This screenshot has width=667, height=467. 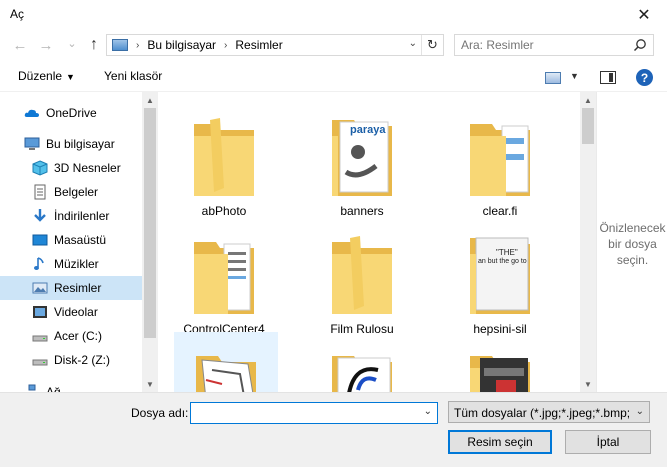 What do you see at coordinates (87, 168) in the screenshot?
I see `nav-item-label: 3D Nesneler` at bounding box center [87, 168].